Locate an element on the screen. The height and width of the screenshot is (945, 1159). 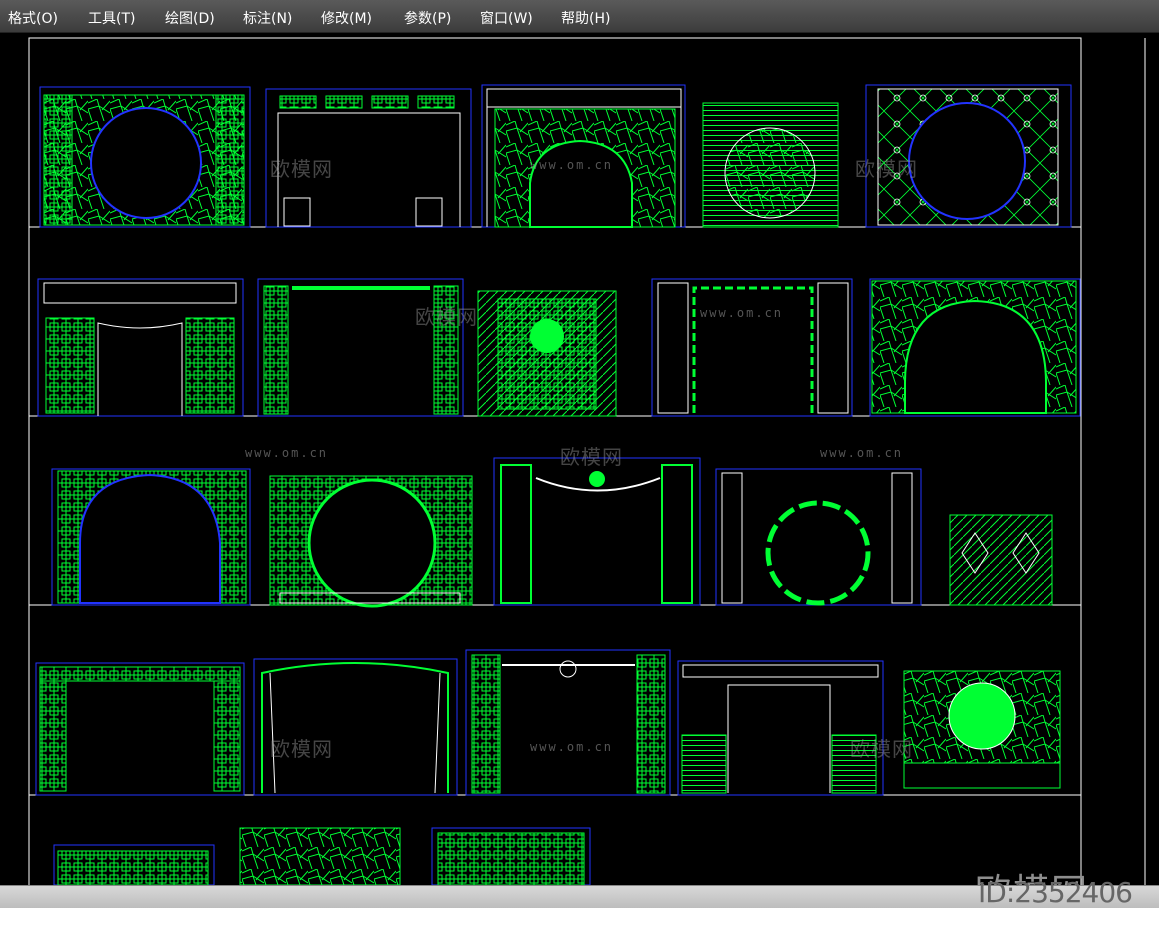
menu-format: 格式(O) is located at coordinates (33, 18).